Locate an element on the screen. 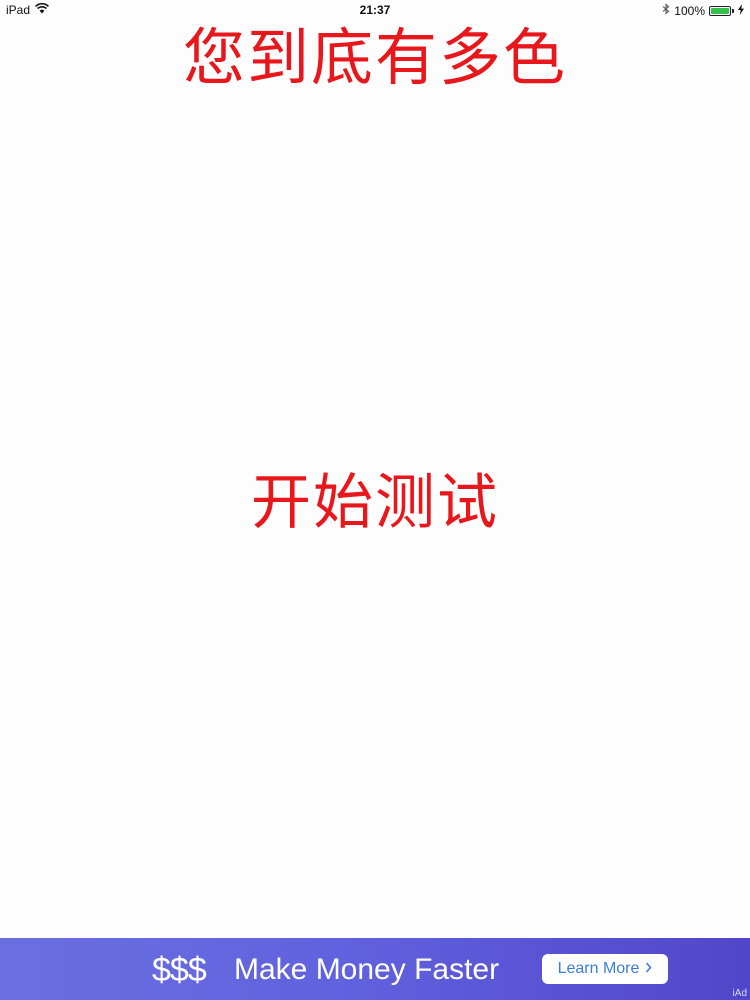 The width and height of the screenshot is (750, 1000). charging-bolt-icon is located at coordinates (741, 10).